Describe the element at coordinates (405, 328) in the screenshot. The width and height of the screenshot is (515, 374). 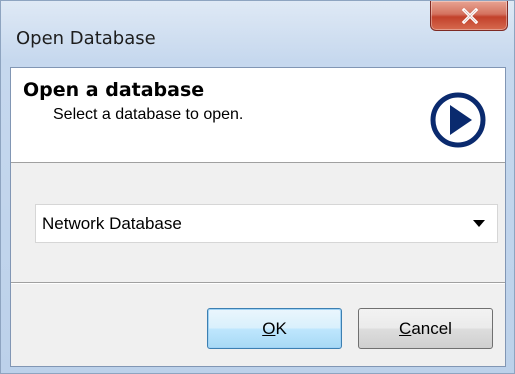
I see `cancel-mnemonic: C` at that location.